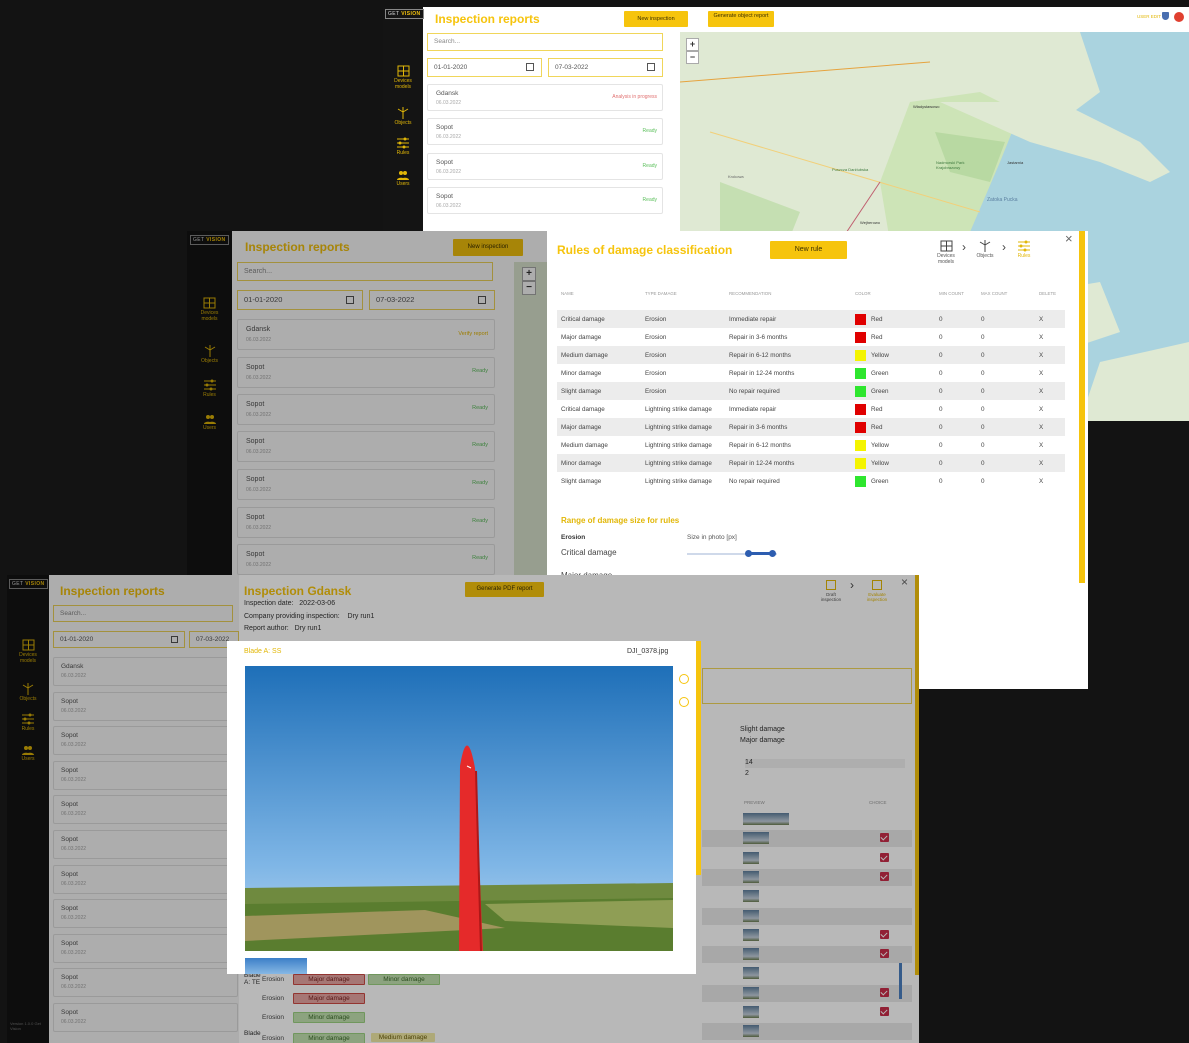 Image resolution: width=1189 pixels, height=1043 pixels. I want to click on zoom-in-button: +, so click(692, 44).